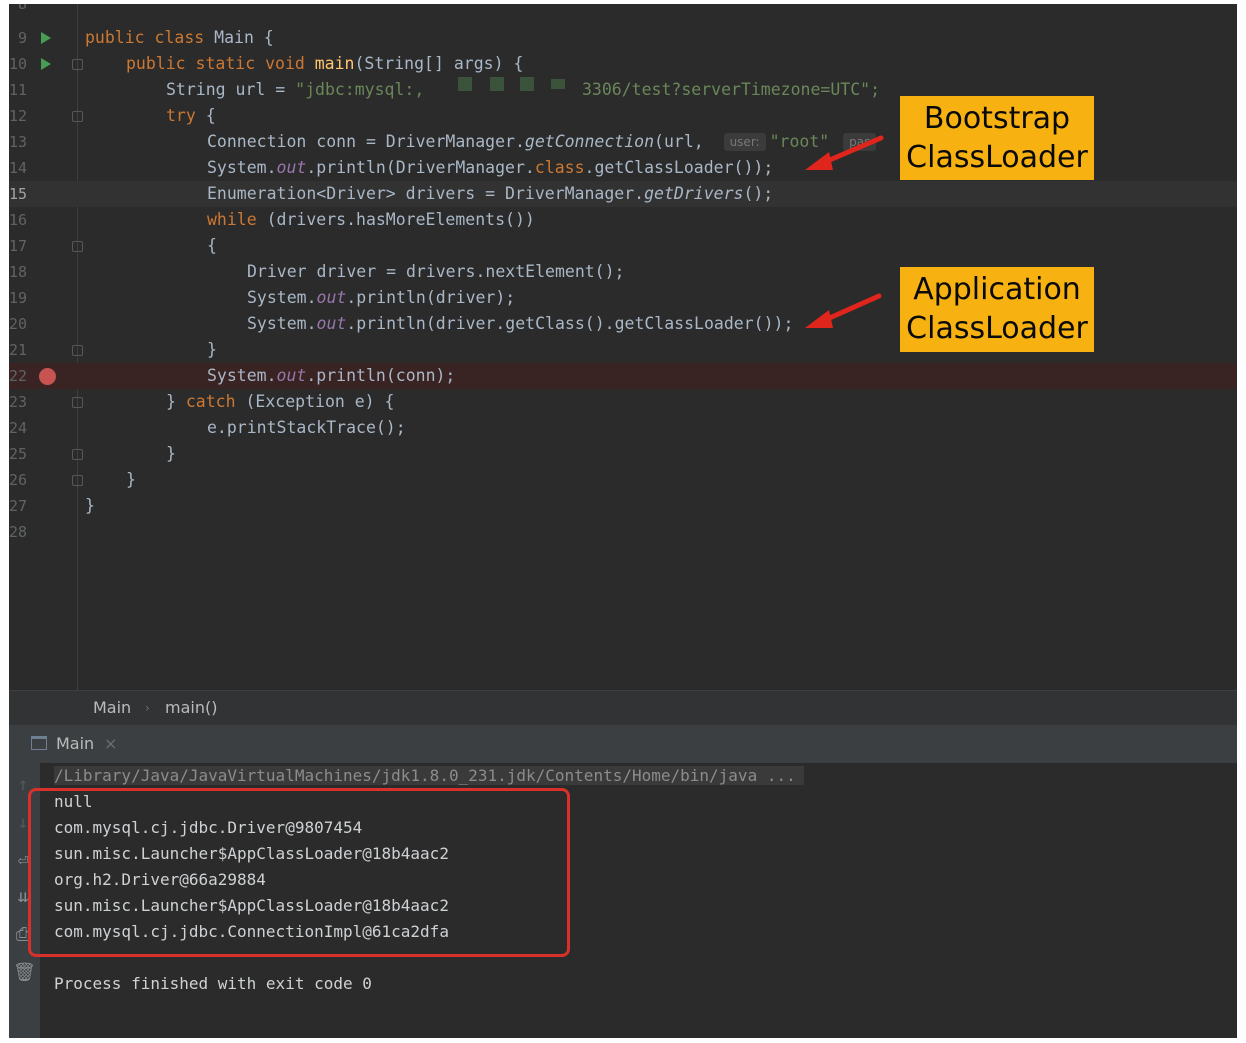 The image size is (1246, 1043). I want to click on code-text: String url = "jdbc:mysql:,, so click(295, 89).